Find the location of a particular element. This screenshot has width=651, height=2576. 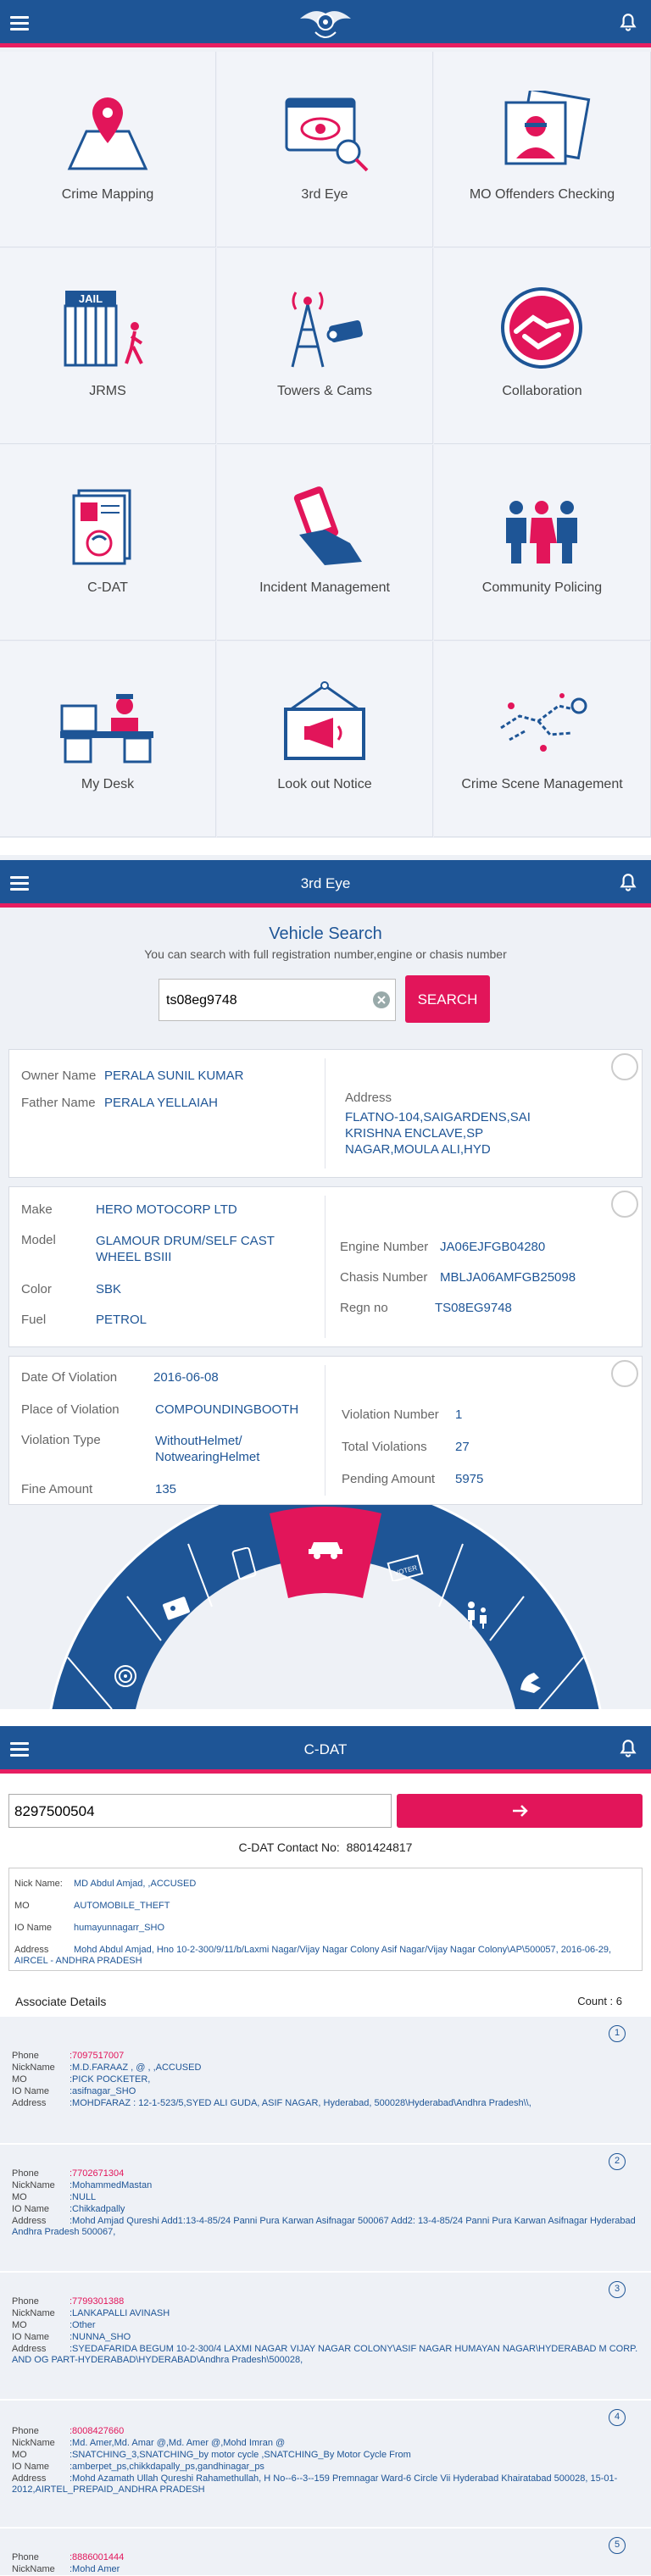

mo-value: :Other is located at coordinates (83, 2325).